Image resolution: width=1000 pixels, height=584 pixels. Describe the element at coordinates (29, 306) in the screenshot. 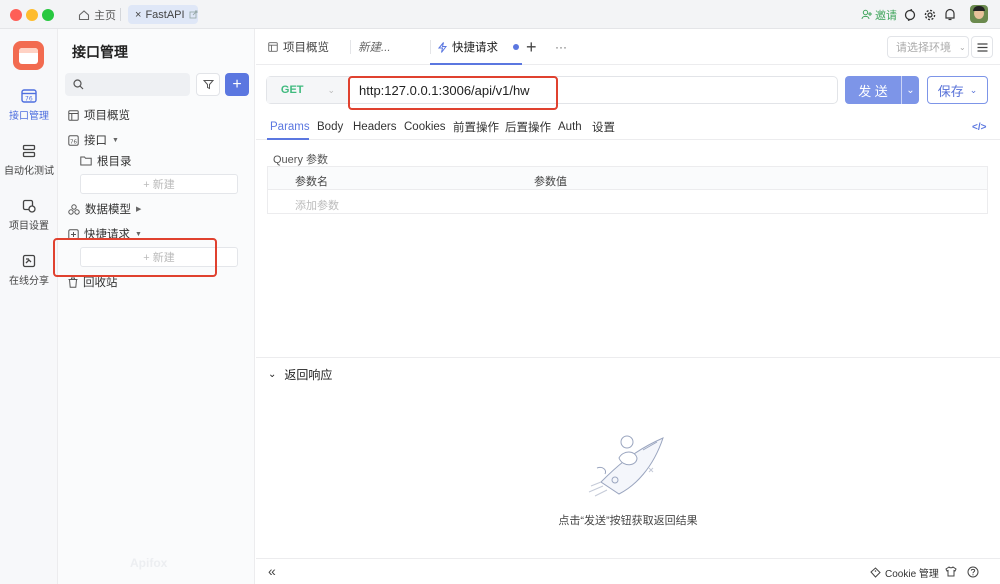

I see `left-rail: 76 接口管理 自动化测试 项目设置 在线分享` at that location.